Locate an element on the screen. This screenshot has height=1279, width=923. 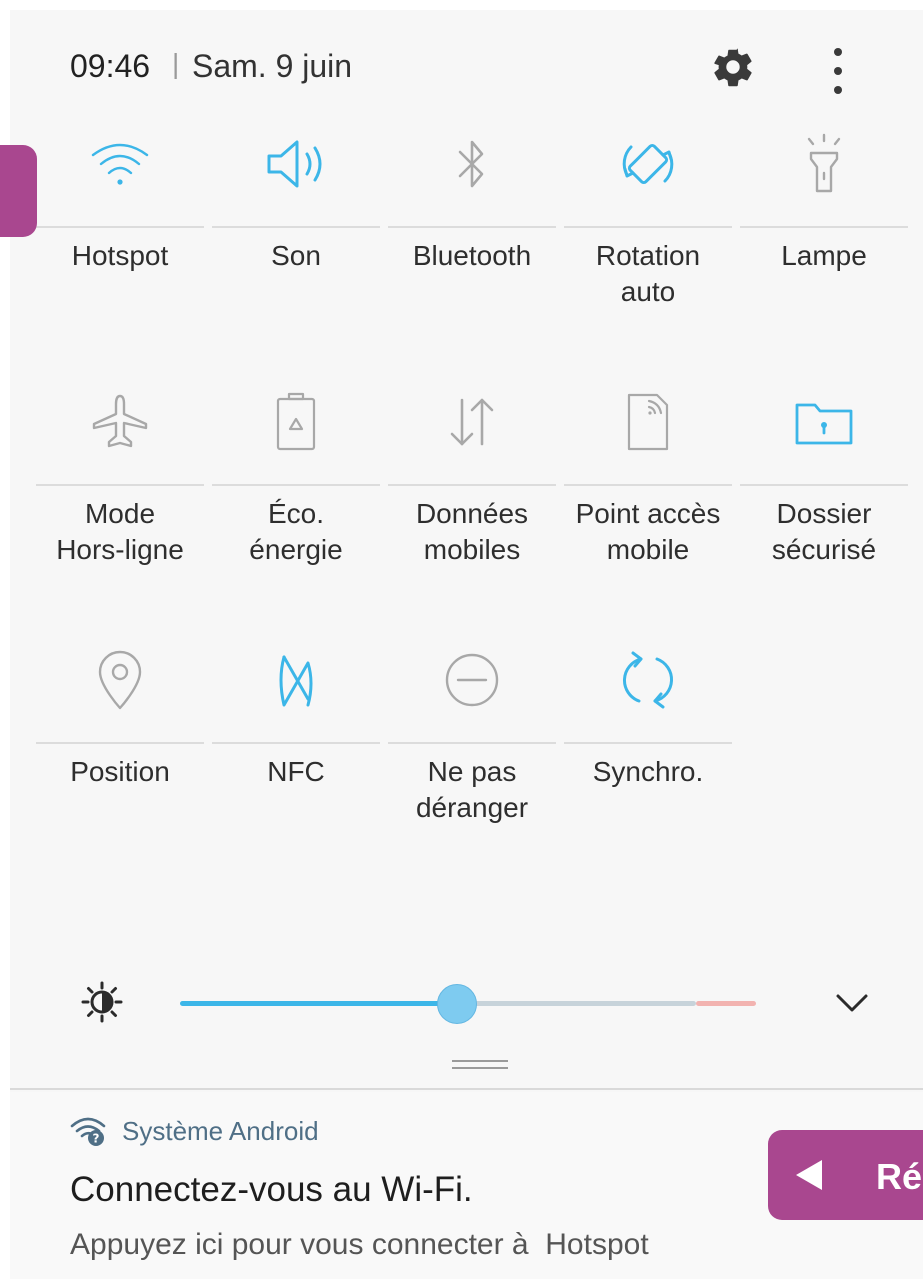
slider-thumb is located at coordinates (457, 1004).